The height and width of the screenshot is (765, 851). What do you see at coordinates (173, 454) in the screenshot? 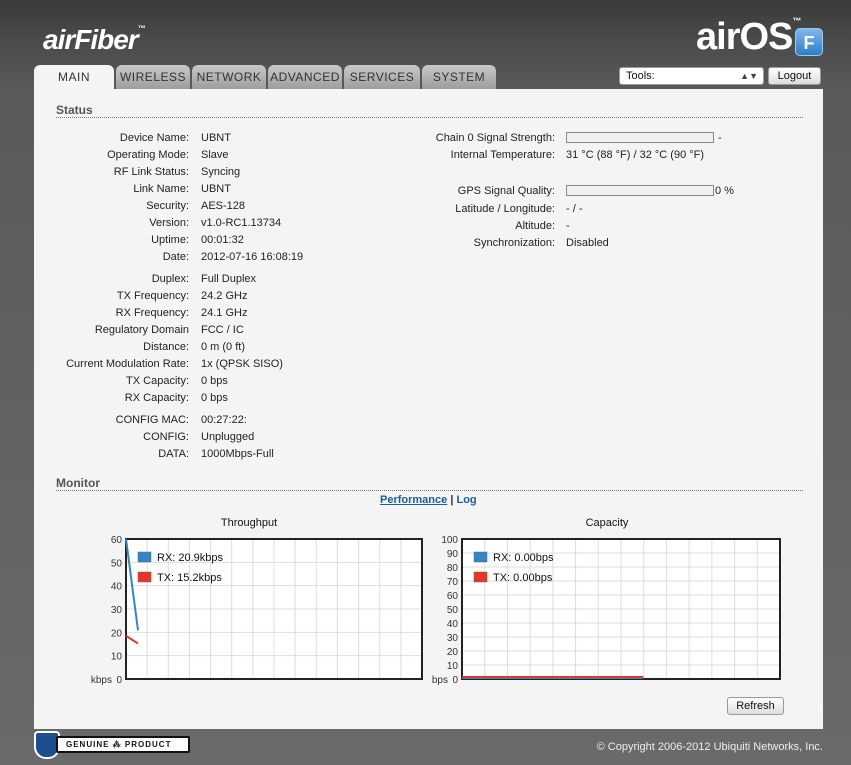
I see `status-label: DATA:` at bounding box center [173, 454].